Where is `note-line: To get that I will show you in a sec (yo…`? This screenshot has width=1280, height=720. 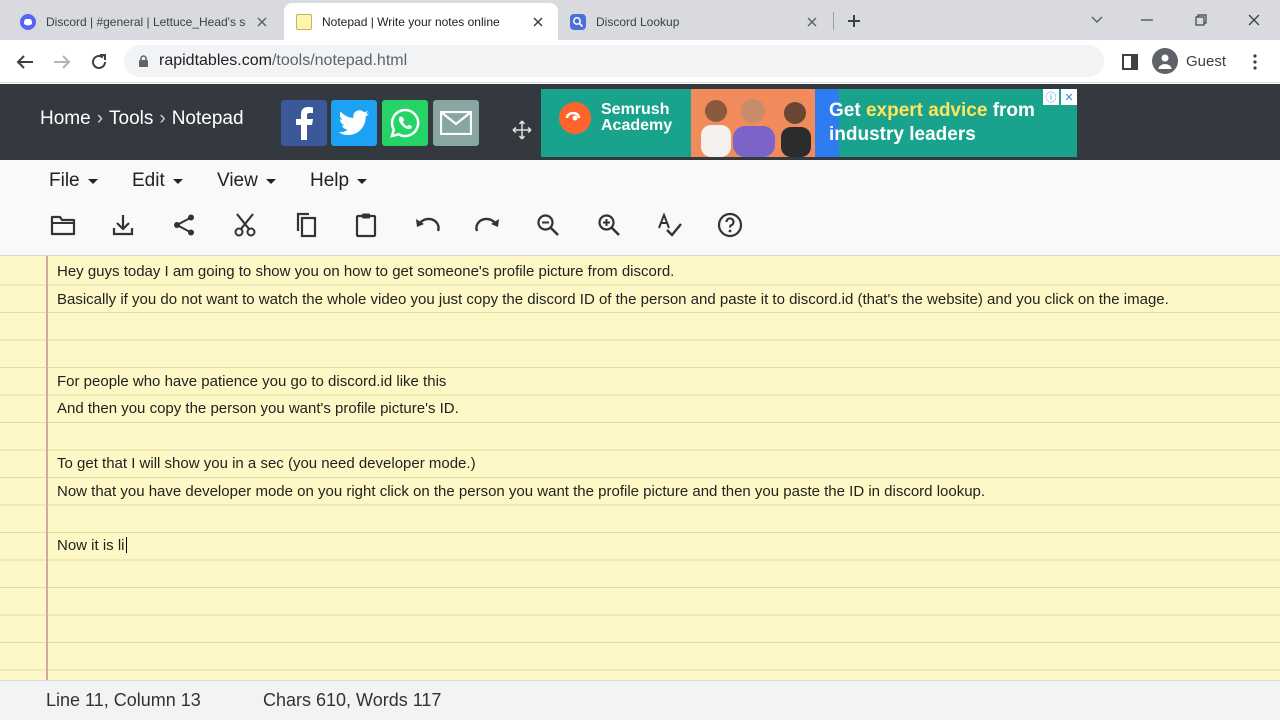 note-line: To get that I will show you in a sec (yo… is located at coordinates (266, 463).